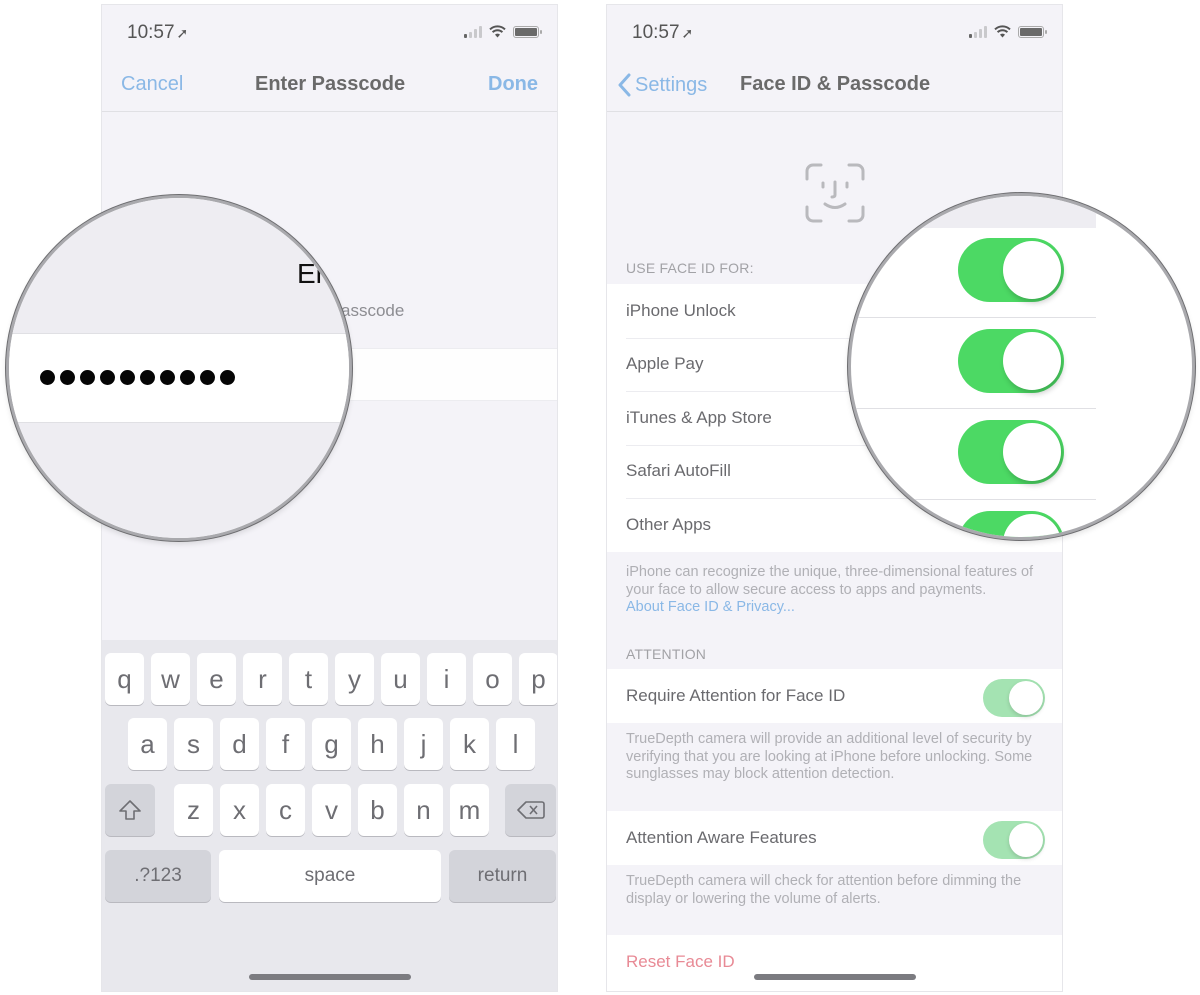 Image resolution: width=1200 pixels, height=995 pixels. Describe the element at coordinates (978, 31) in the screenshot. I see `signal-icon` at that location.